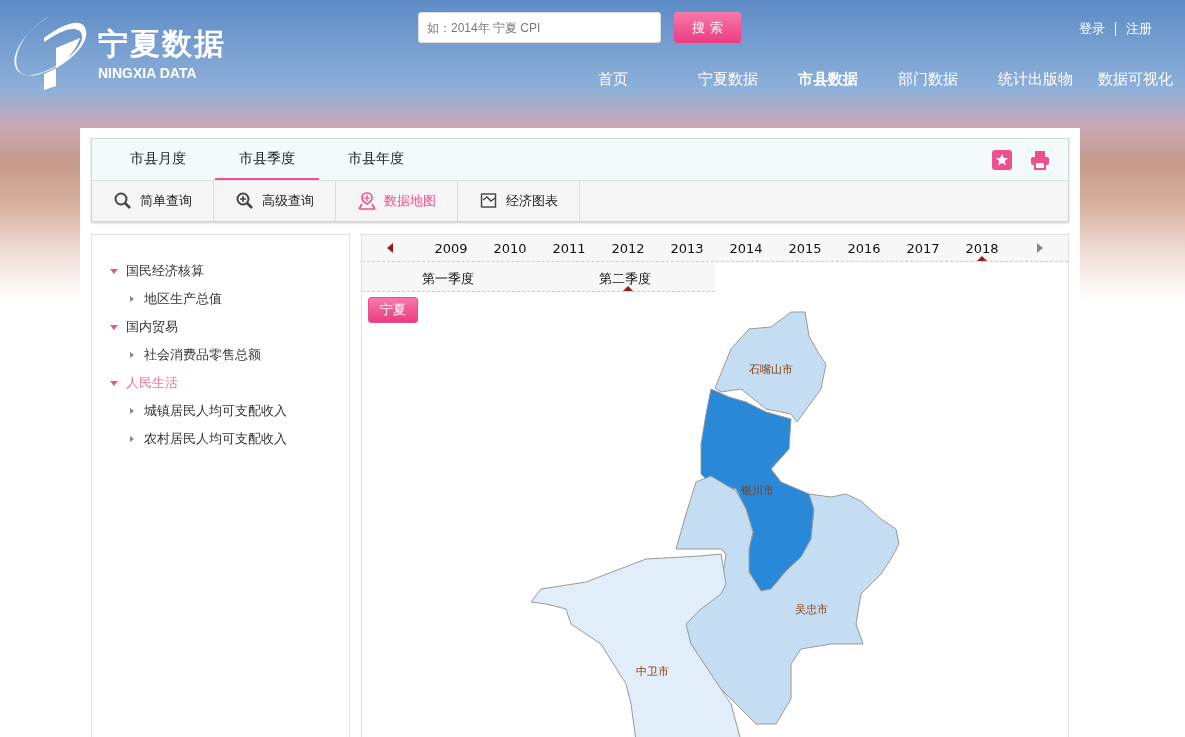  What do you see at coordinates (1040, 159) in the screenshot?
I see `print-icon` at bounding box center [1040, 159].